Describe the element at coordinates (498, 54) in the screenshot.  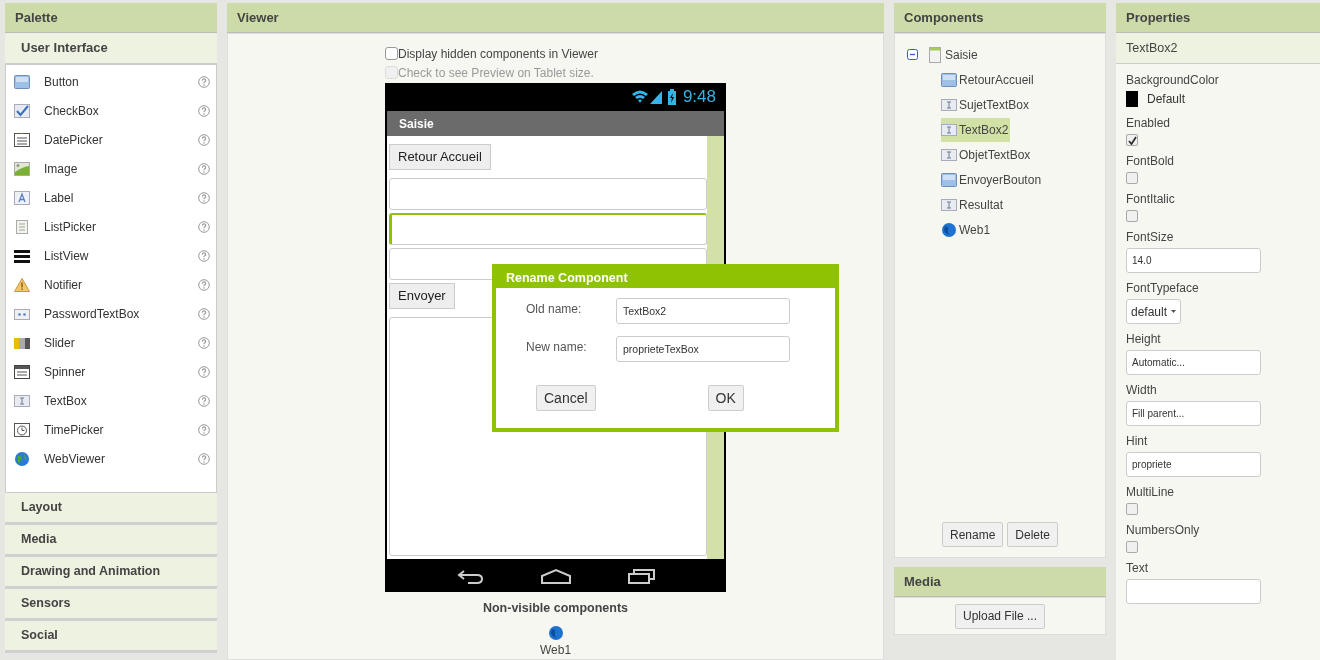
I see `checkbox-label: Display hidden components in Viewer` at that location.